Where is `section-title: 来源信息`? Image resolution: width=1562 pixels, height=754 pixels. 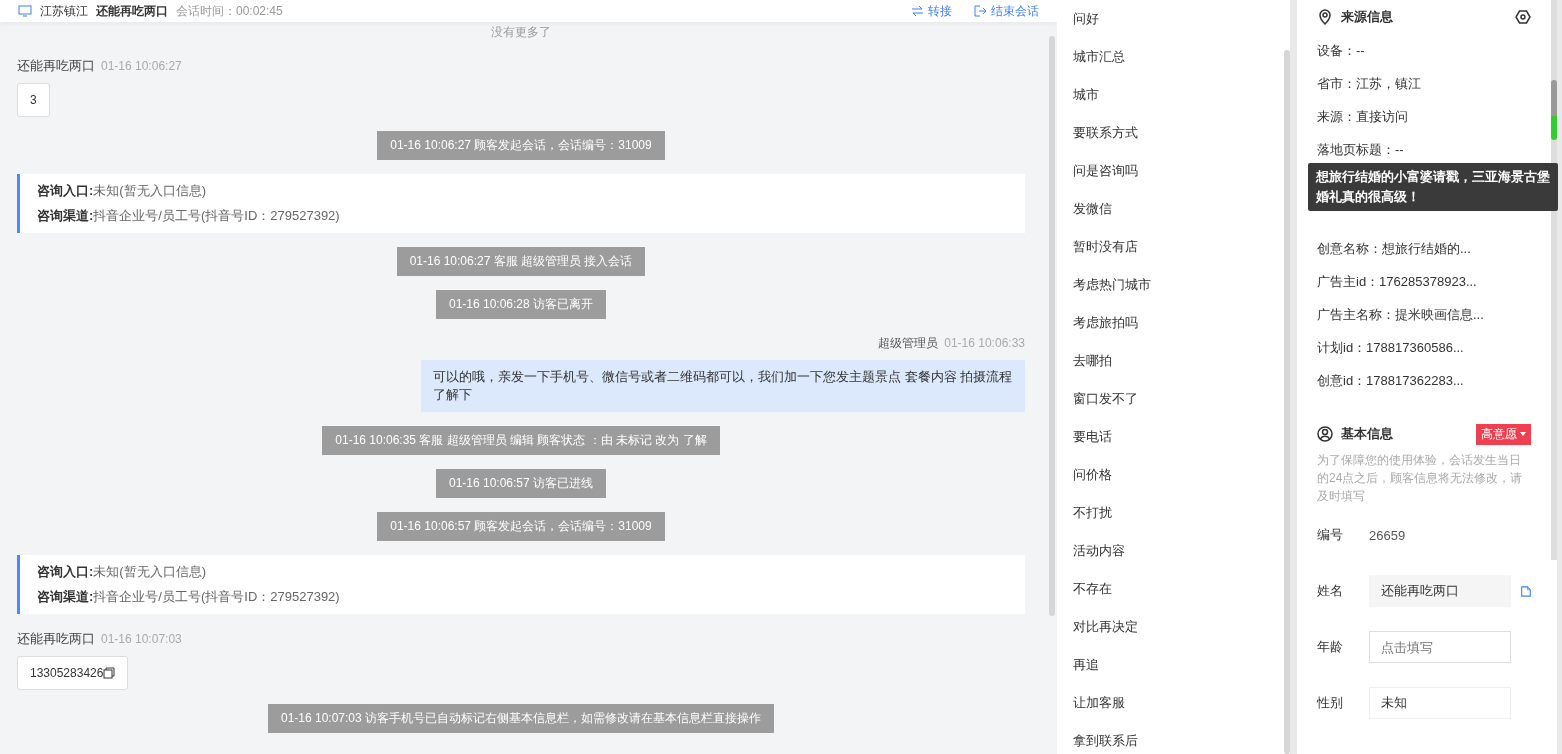 section-title: 来源信息 is located at coordinates (1367, 17).